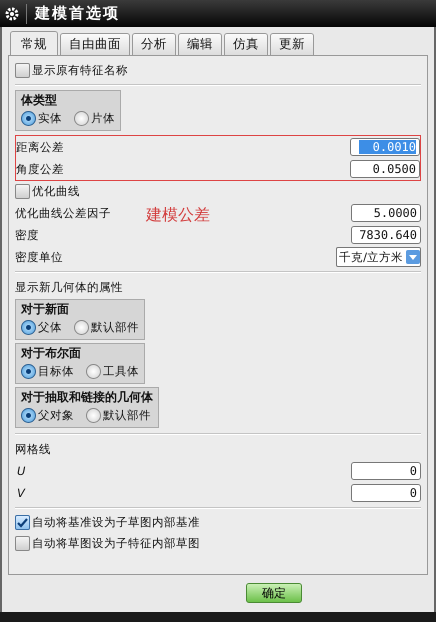 This screenshot has height=622, width=436. I want to click on radio-option: 实体, so click(41, 118).